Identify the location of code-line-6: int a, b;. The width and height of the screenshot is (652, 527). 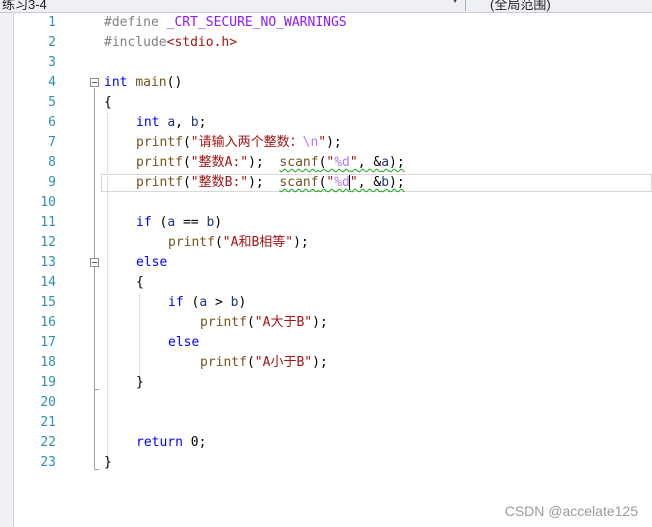
(171, 123).